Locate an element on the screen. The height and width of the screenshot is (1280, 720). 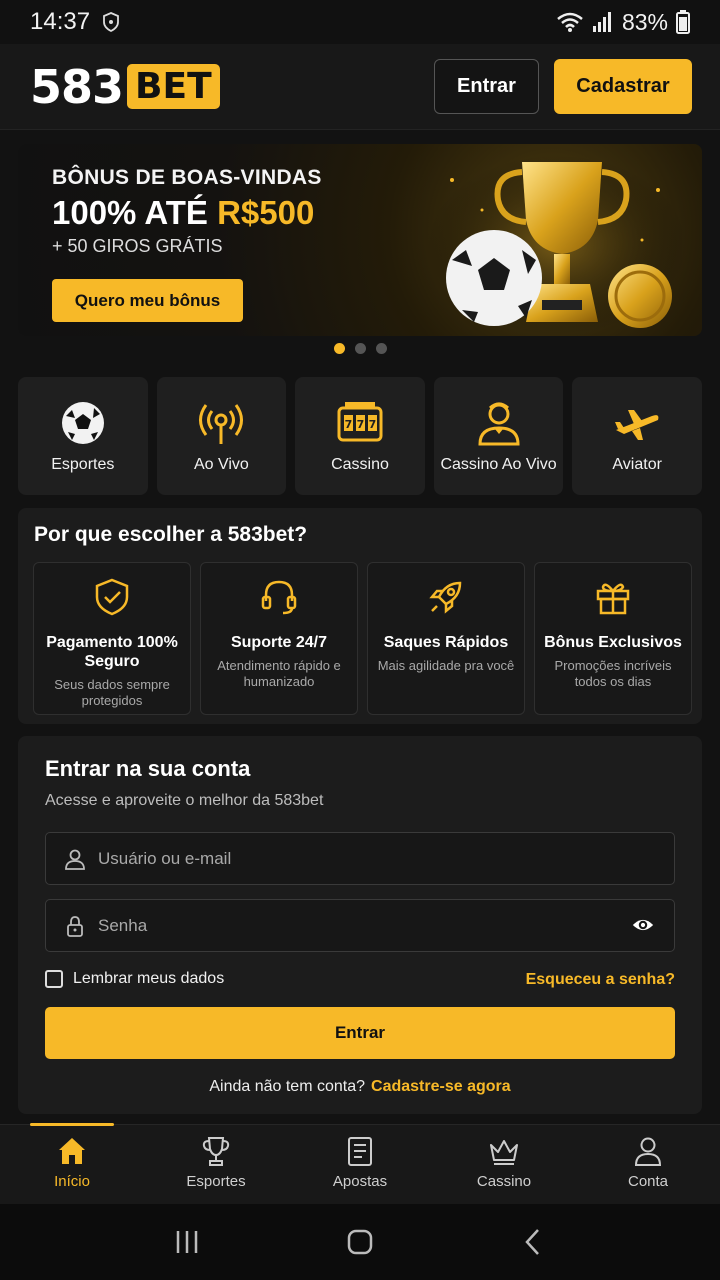
register-button: Cadastrar is located at coordinates (623, 86).